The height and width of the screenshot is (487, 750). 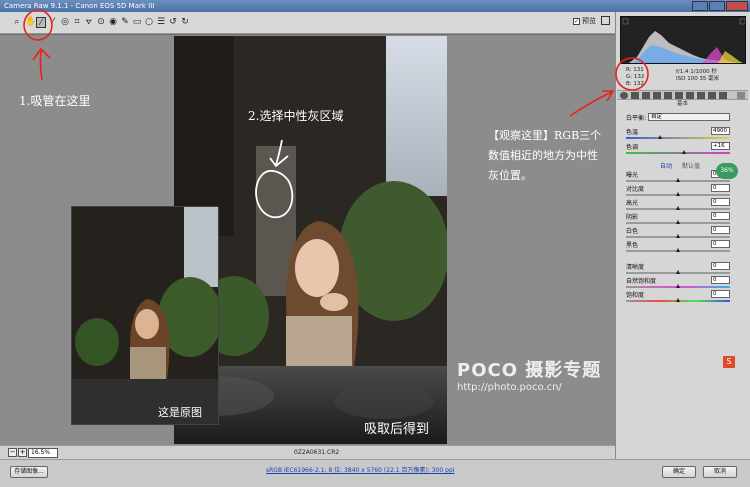 I want to click on float-percent-badge: 36%, so click(x=727, y=171).